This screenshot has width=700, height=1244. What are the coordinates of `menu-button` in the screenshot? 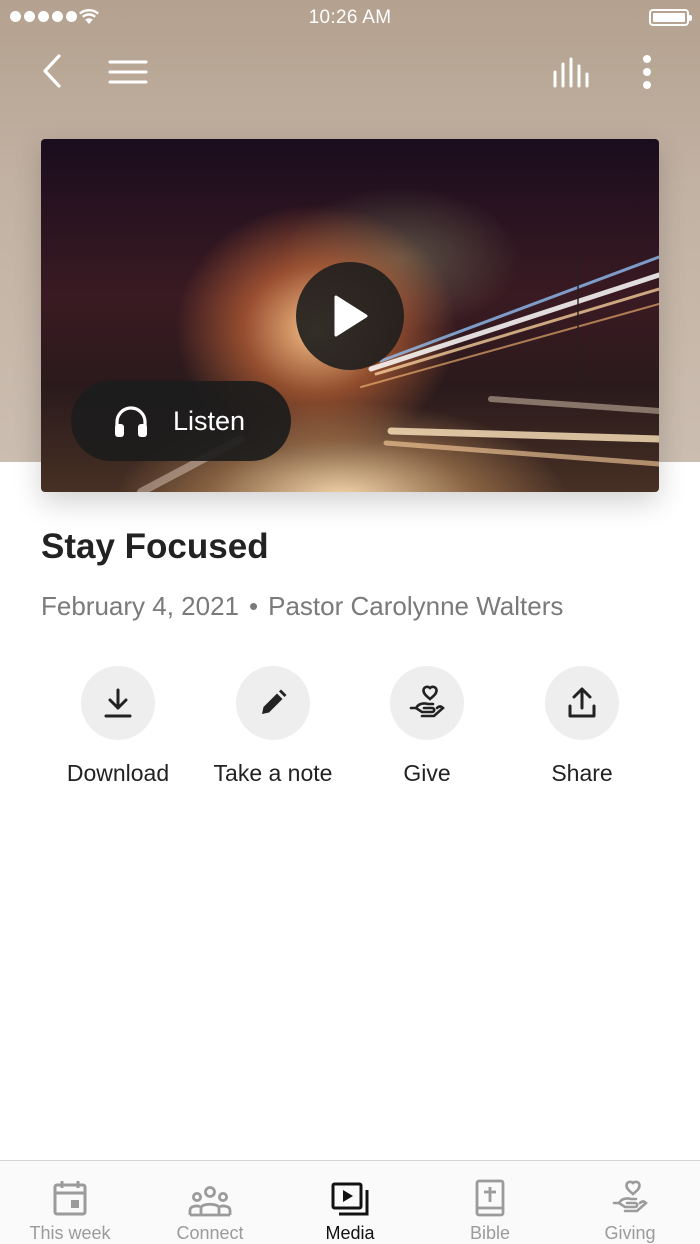 It's located at (128, 72).